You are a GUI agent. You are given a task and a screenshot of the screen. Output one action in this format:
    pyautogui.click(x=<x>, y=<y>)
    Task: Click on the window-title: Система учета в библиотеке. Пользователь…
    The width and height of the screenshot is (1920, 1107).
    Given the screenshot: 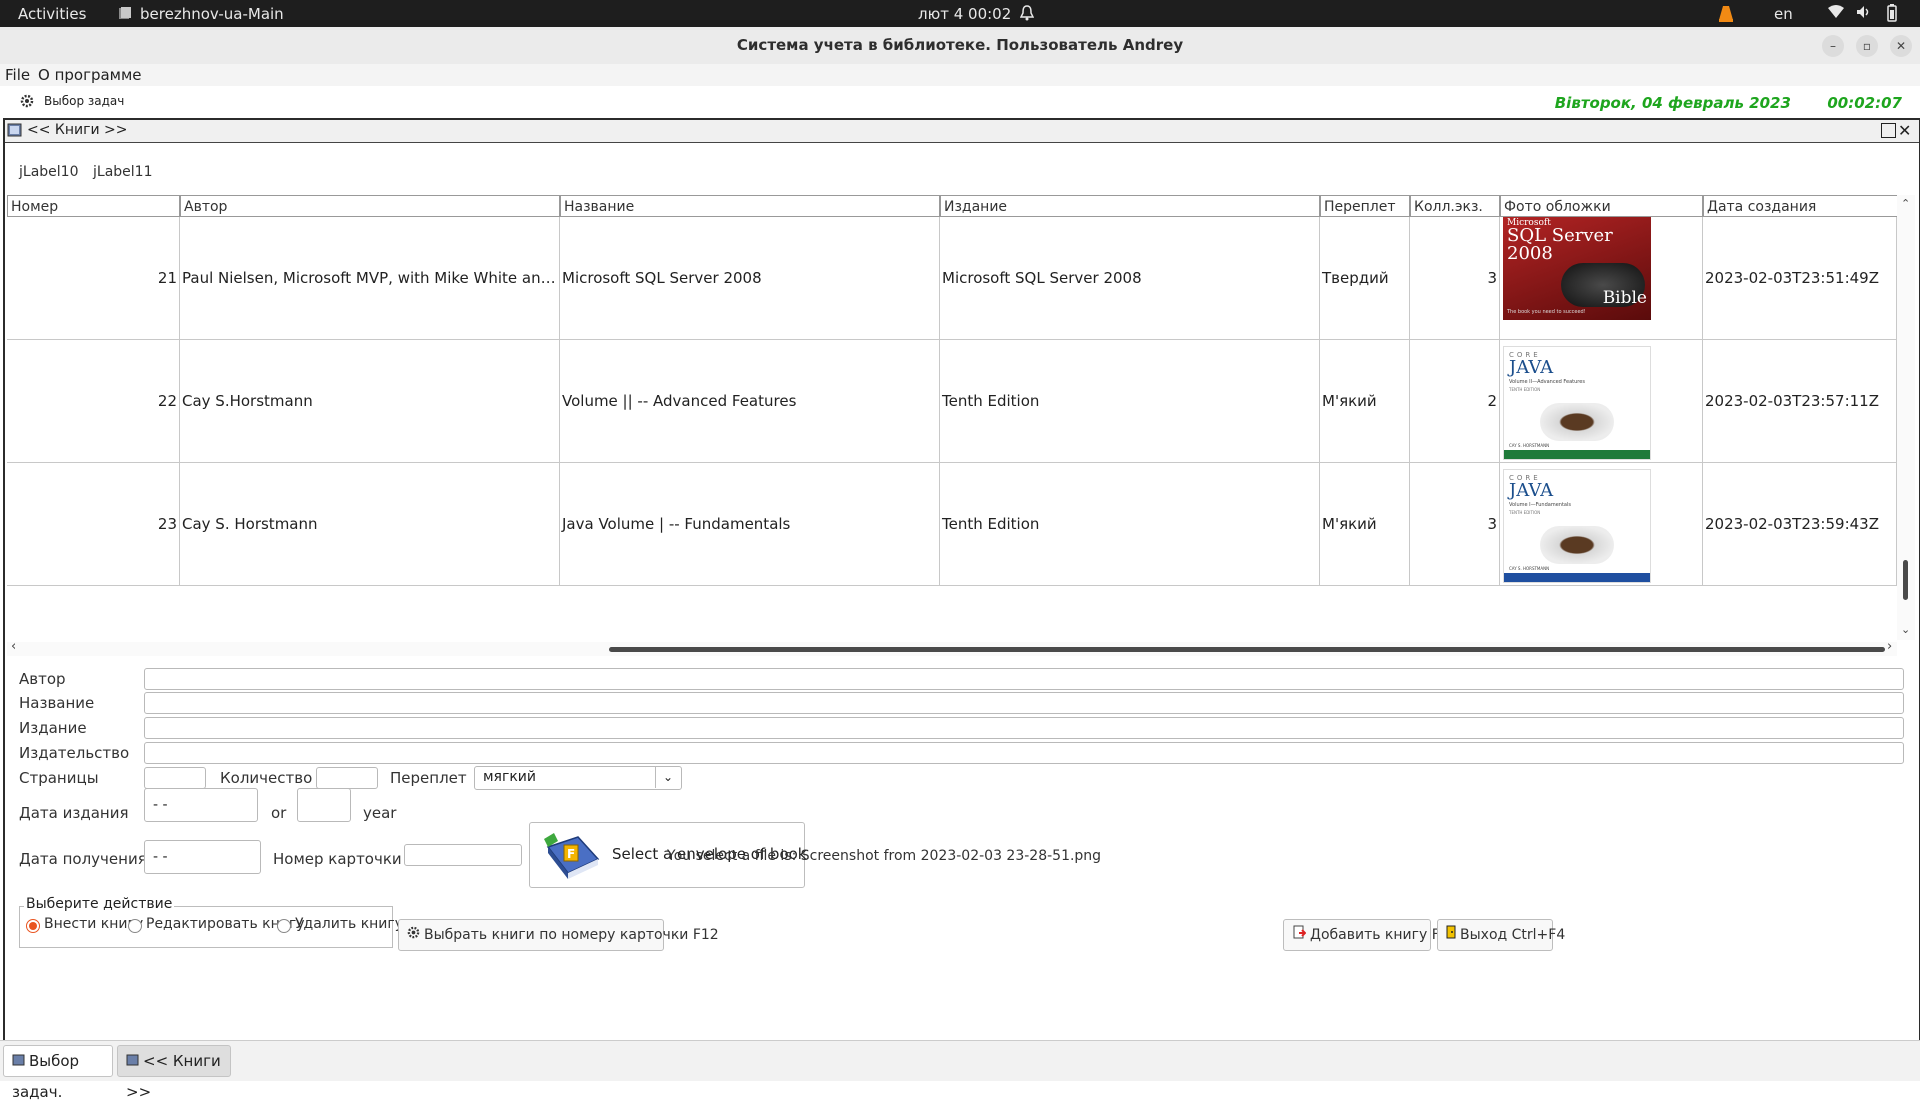 What is the action you would take?
    pyautogui.click(x=960, y=45)
    